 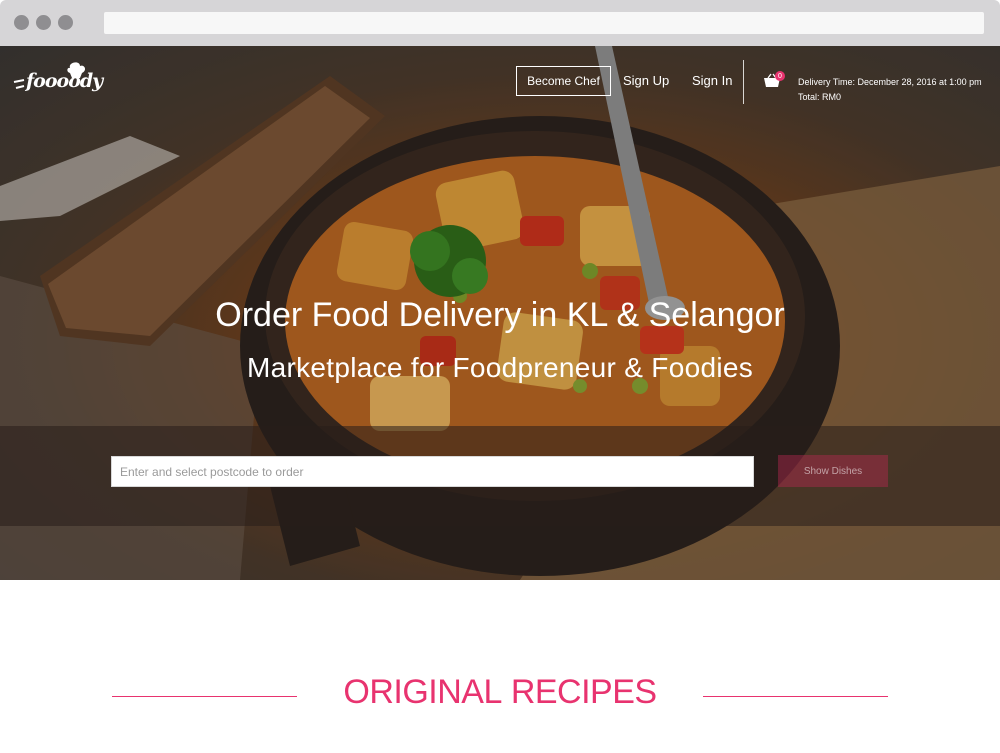 I want to click on logo-text: foooody, so click(x=64, y=81).